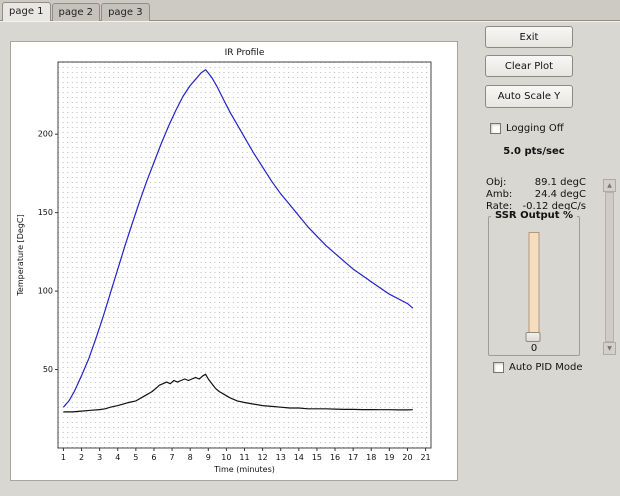 The image size is (620, 496). Describe the element at coordinates (529, 37) in the screenshot. I see `exit-button: Exit` at that location.